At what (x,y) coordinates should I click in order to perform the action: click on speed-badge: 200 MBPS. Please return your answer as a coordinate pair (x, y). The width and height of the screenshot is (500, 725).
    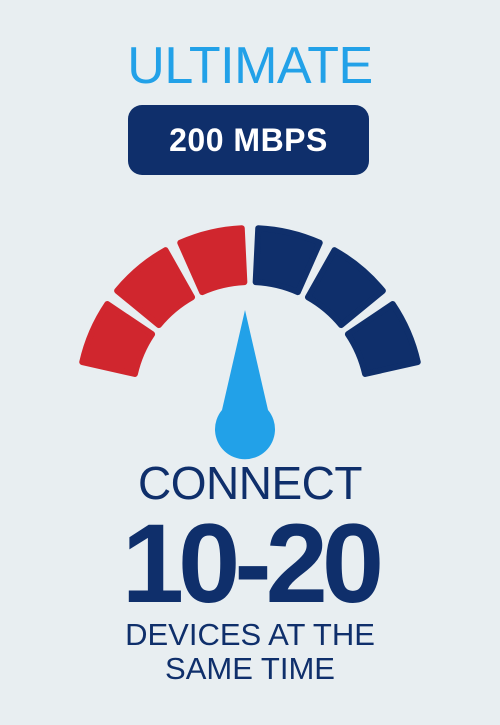
    Looking at the image, I should click on (248, 140).